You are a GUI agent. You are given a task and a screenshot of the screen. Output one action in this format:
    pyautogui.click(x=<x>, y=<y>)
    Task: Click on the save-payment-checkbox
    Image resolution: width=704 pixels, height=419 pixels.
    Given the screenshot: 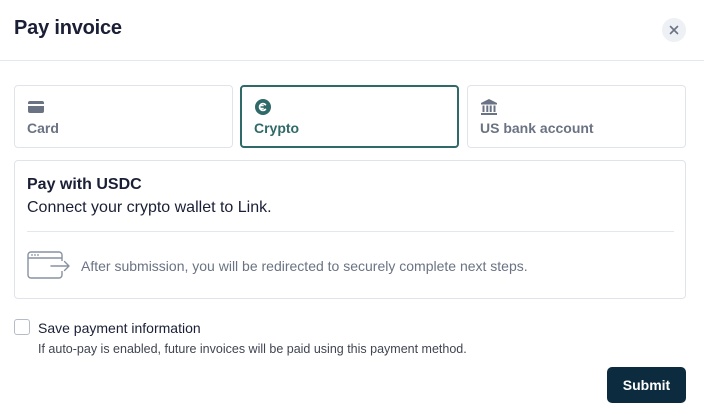 What is the action you would take?
    pyautogui.click(x=22, y=327)
    